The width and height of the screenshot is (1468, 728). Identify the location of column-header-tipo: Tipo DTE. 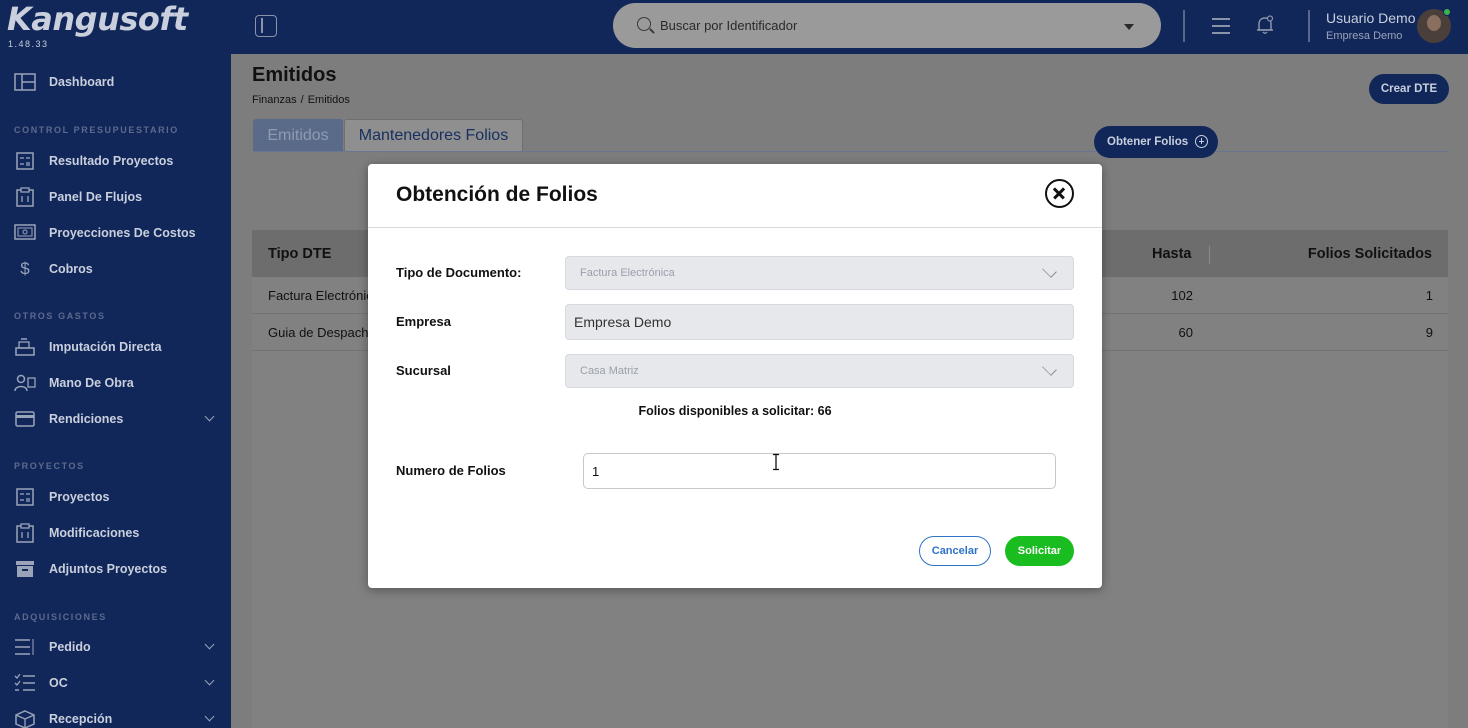
(299, 254).